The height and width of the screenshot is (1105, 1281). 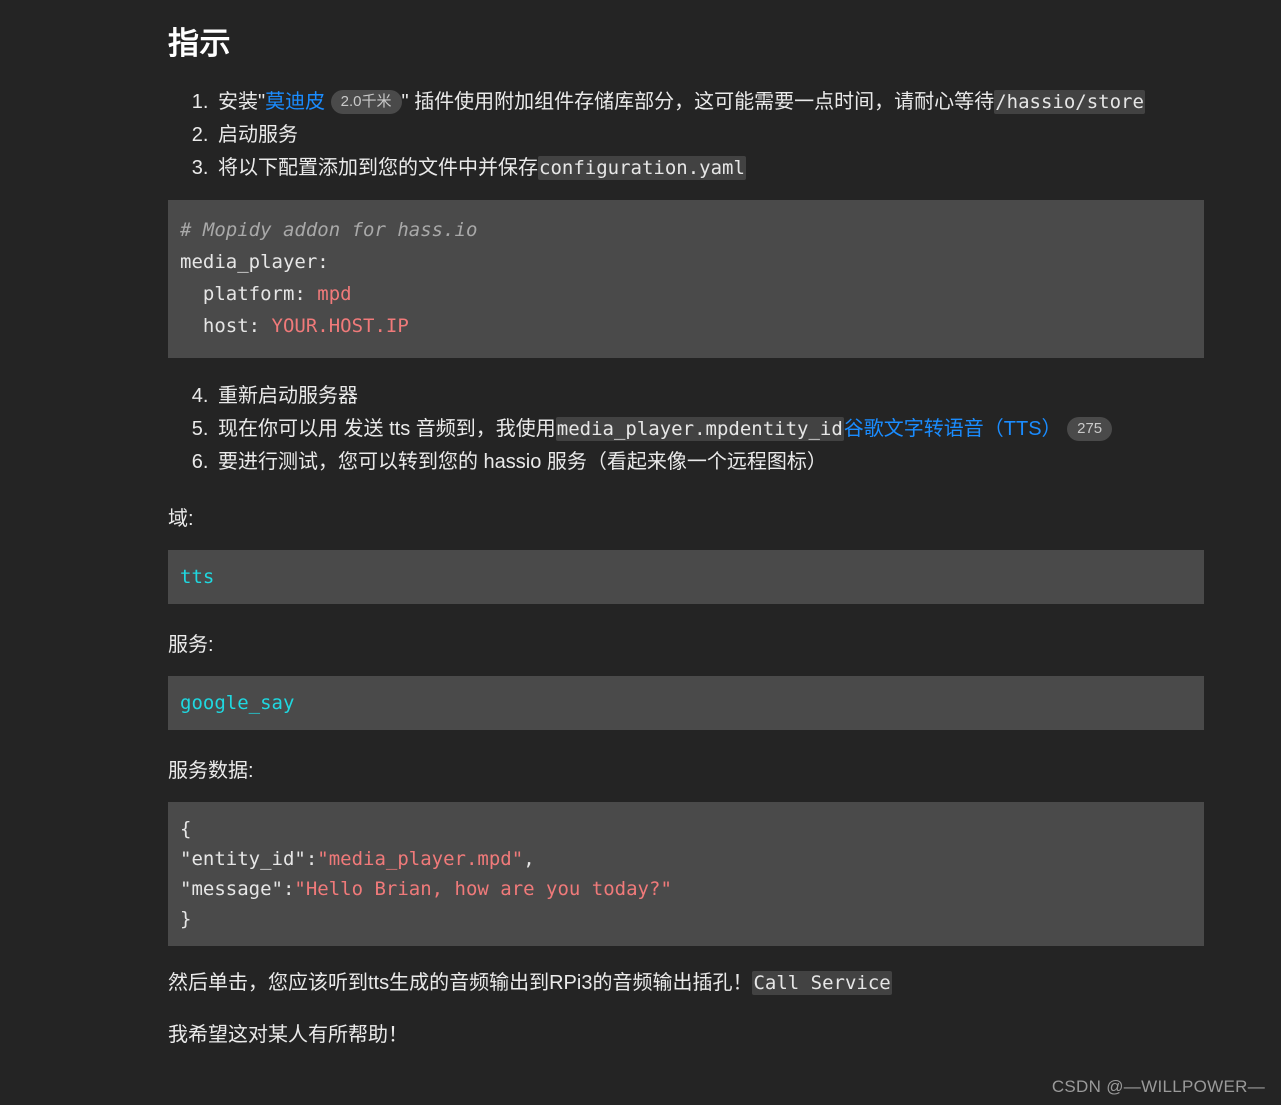 What do you see at coordinates (483, 889) in the screenshot?
I see `json-value-message: "Hello Brian, how are you today?"` at bounding box center [483, 889].